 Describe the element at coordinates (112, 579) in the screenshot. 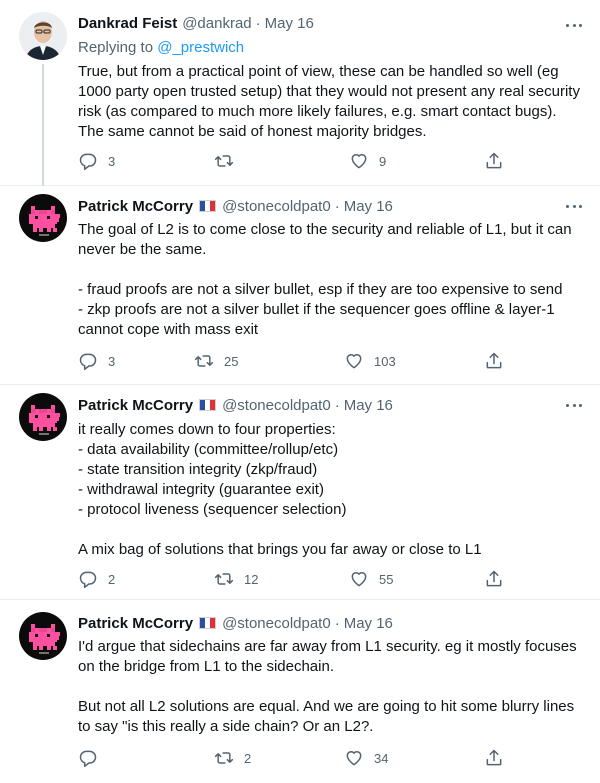

I see `reply-count: 2` at that location.